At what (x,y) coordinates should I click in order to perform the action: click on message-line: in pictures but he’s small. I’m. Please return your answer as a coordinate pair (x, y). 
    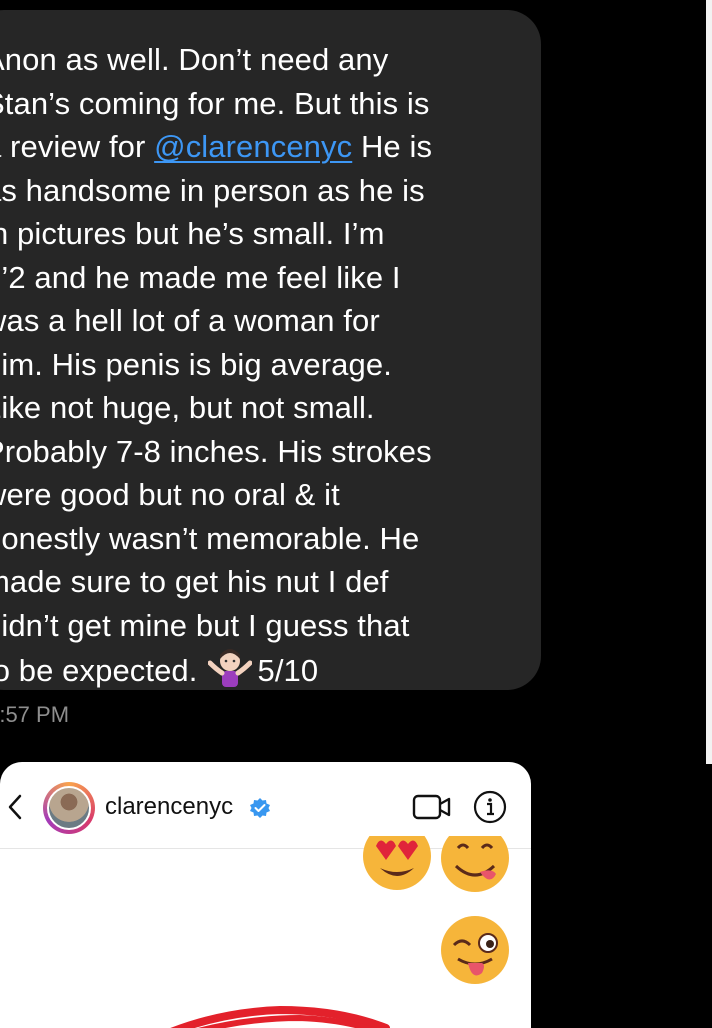
    Looking at the image, I should click on (192, 233).